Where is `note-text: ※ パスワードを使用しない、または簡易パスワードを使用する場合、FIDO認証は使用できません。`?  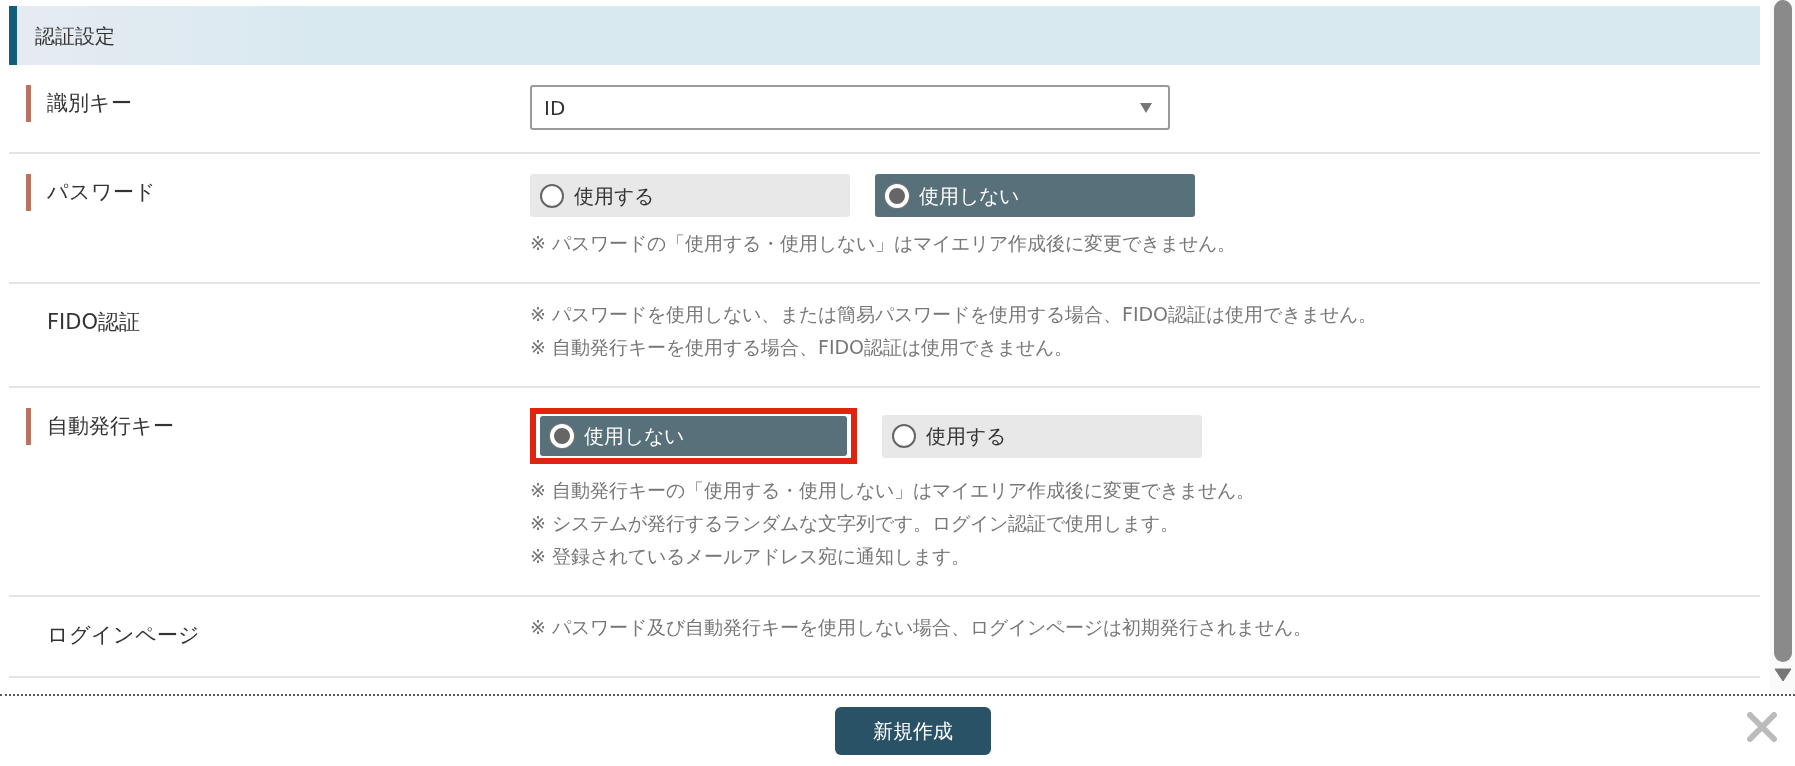 note-text: ※ パスワードを使用しない、または簡易パスワードを使用する場合、FIDO認証は使用できません。 is located at coordinates (954, 314).